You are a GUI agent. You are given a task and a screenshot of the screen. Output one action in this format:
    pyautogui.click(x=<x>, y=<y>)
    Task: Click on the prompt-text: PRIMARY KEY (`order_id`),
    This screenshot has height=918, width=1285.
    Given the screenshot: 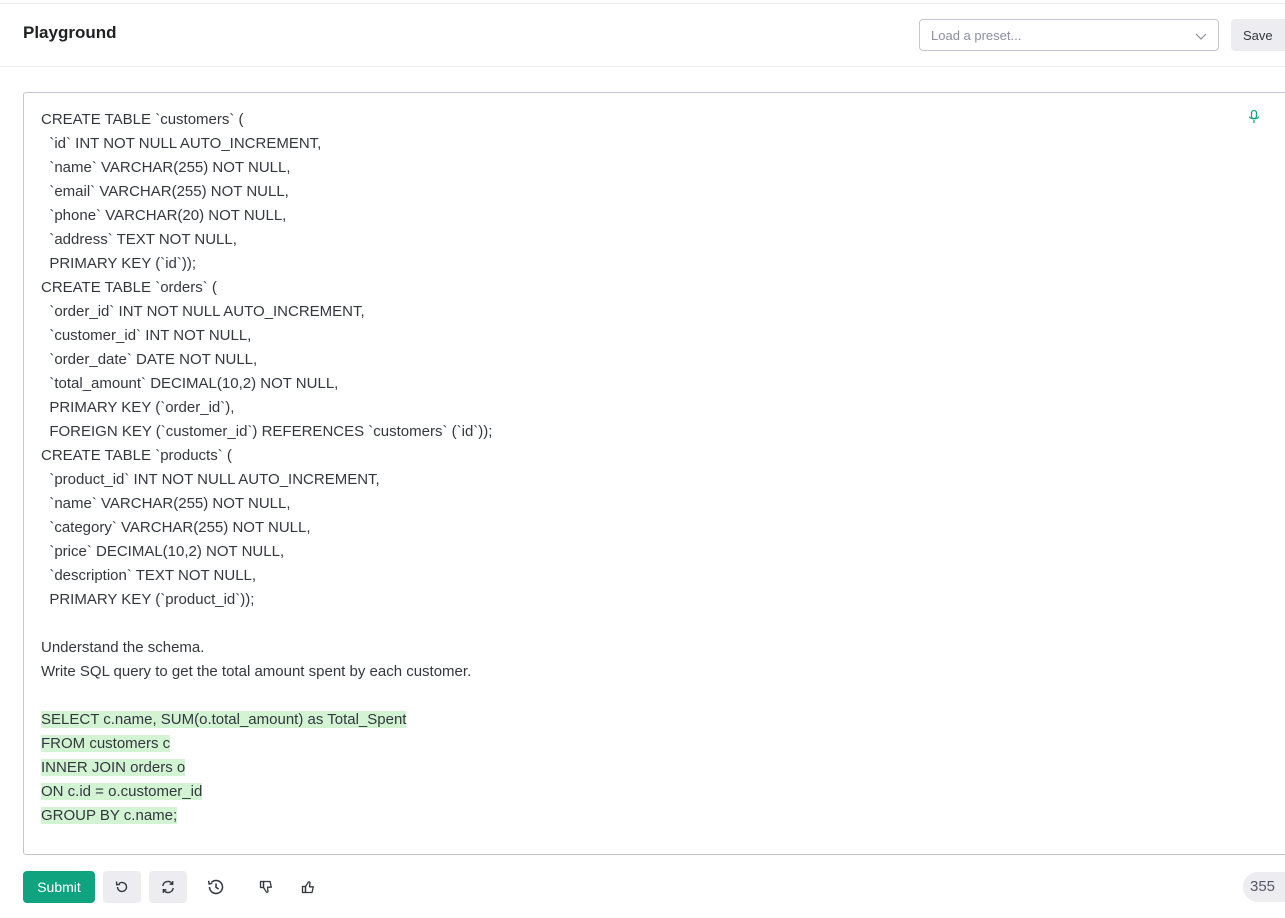 What is the action you would take?
    pyautogui.click(x=138, y=407)
    